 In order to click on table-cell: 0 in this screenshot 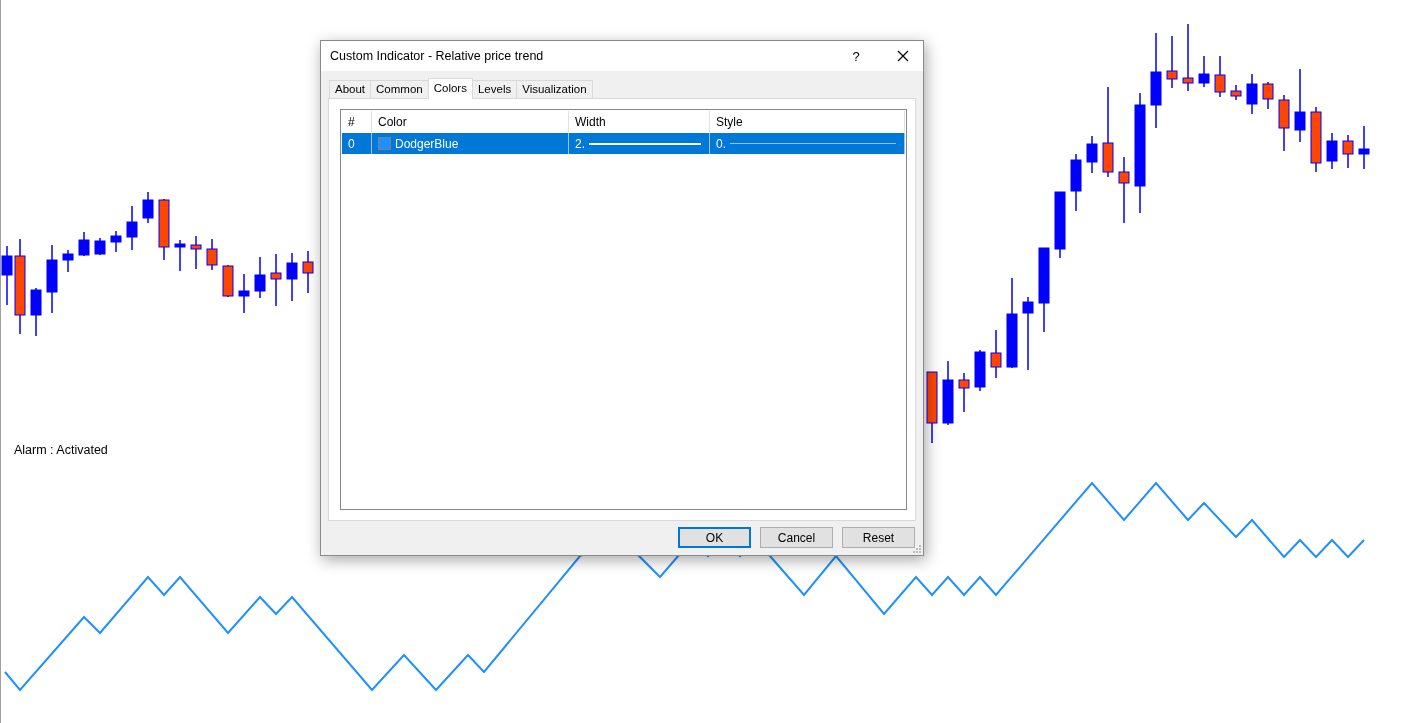, I will do `click(357, 143)`.